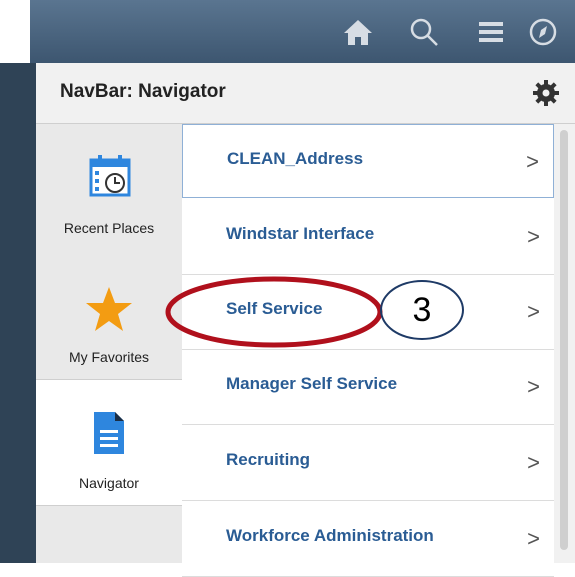 Image resolution: width=575 pixels, height=577 pixels. Describe the element at coordinates (143, 91) in the screenshot. I see `panel-title: NavBar: Navigator` at that location.